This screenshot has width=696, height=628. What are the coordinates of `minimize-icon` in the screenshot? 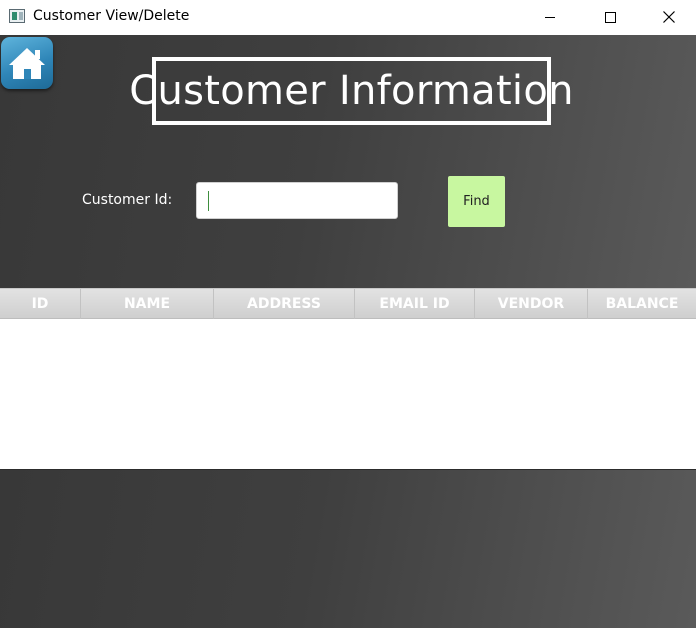 It's located at (550, 17).